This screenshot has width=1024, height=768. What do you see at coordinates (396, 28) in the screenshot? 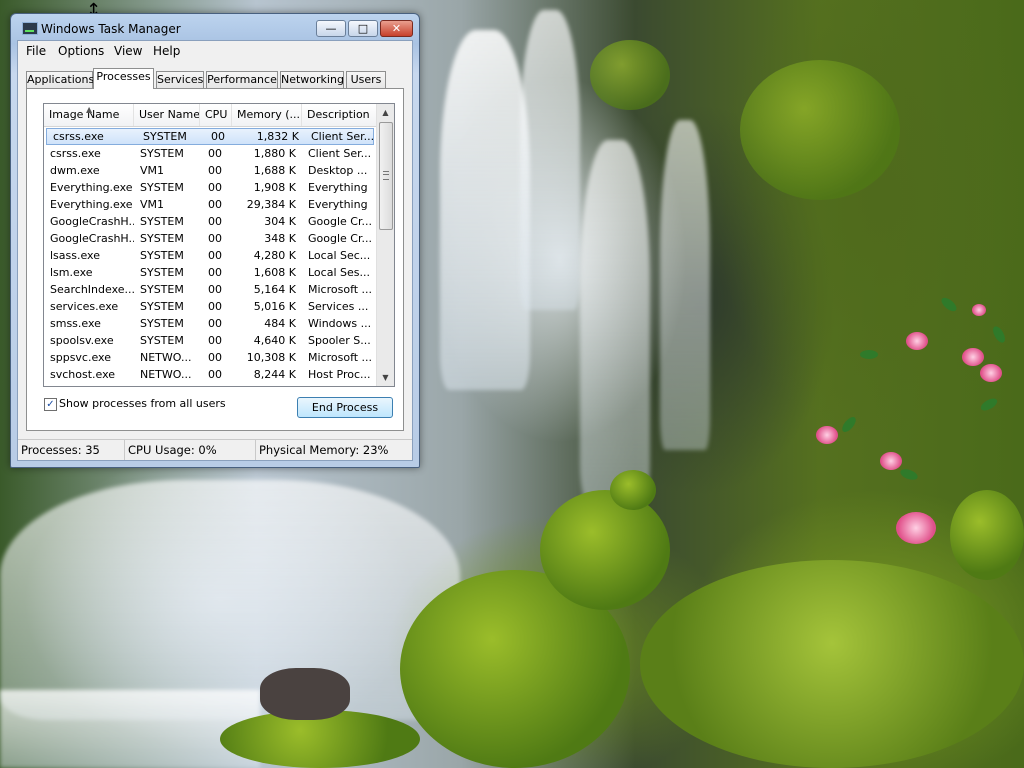
I see `close-button: ✕` at bounding box center [396, 28].